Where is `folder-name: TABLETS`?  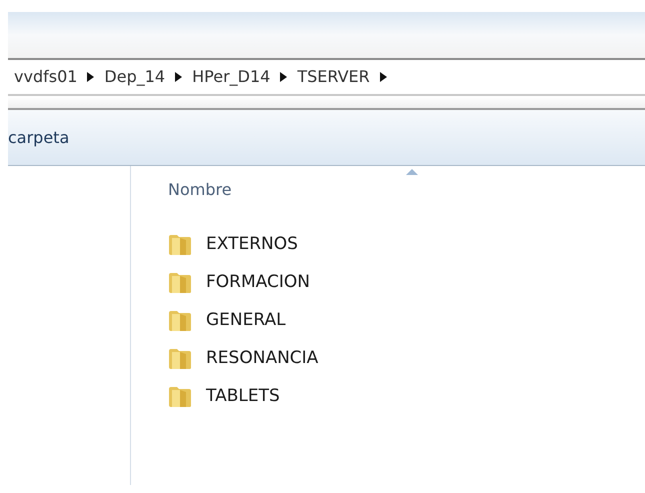
folder-name: TABLETS is located at coordinates (243, 397).